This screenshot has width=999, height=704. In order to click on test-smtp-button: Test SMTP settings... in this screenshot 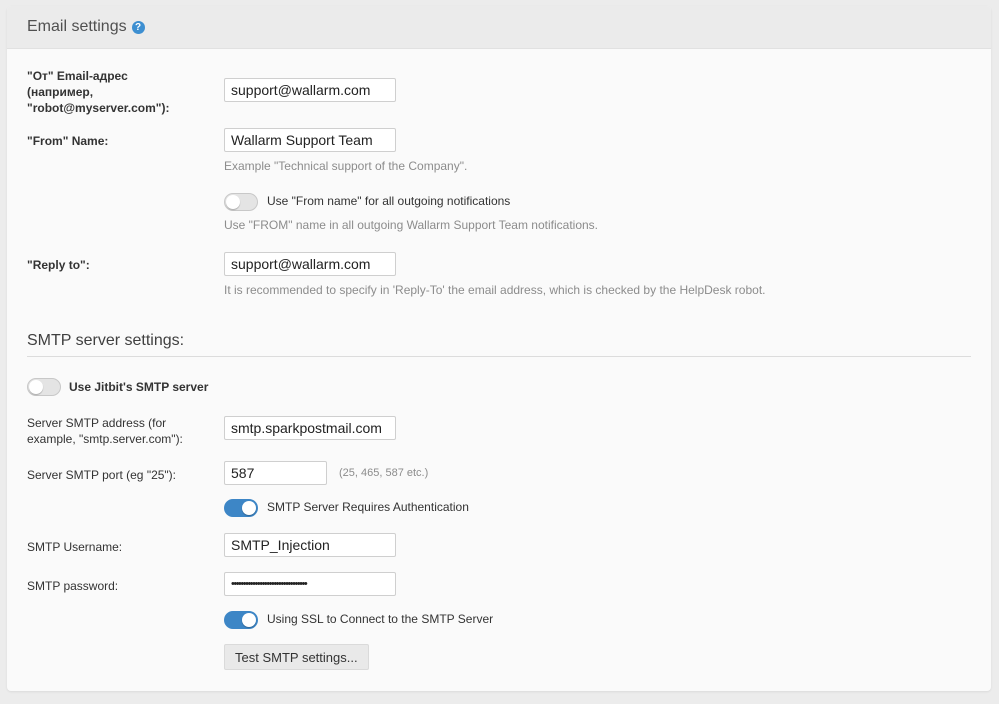, I will do `click(296, 657)`.